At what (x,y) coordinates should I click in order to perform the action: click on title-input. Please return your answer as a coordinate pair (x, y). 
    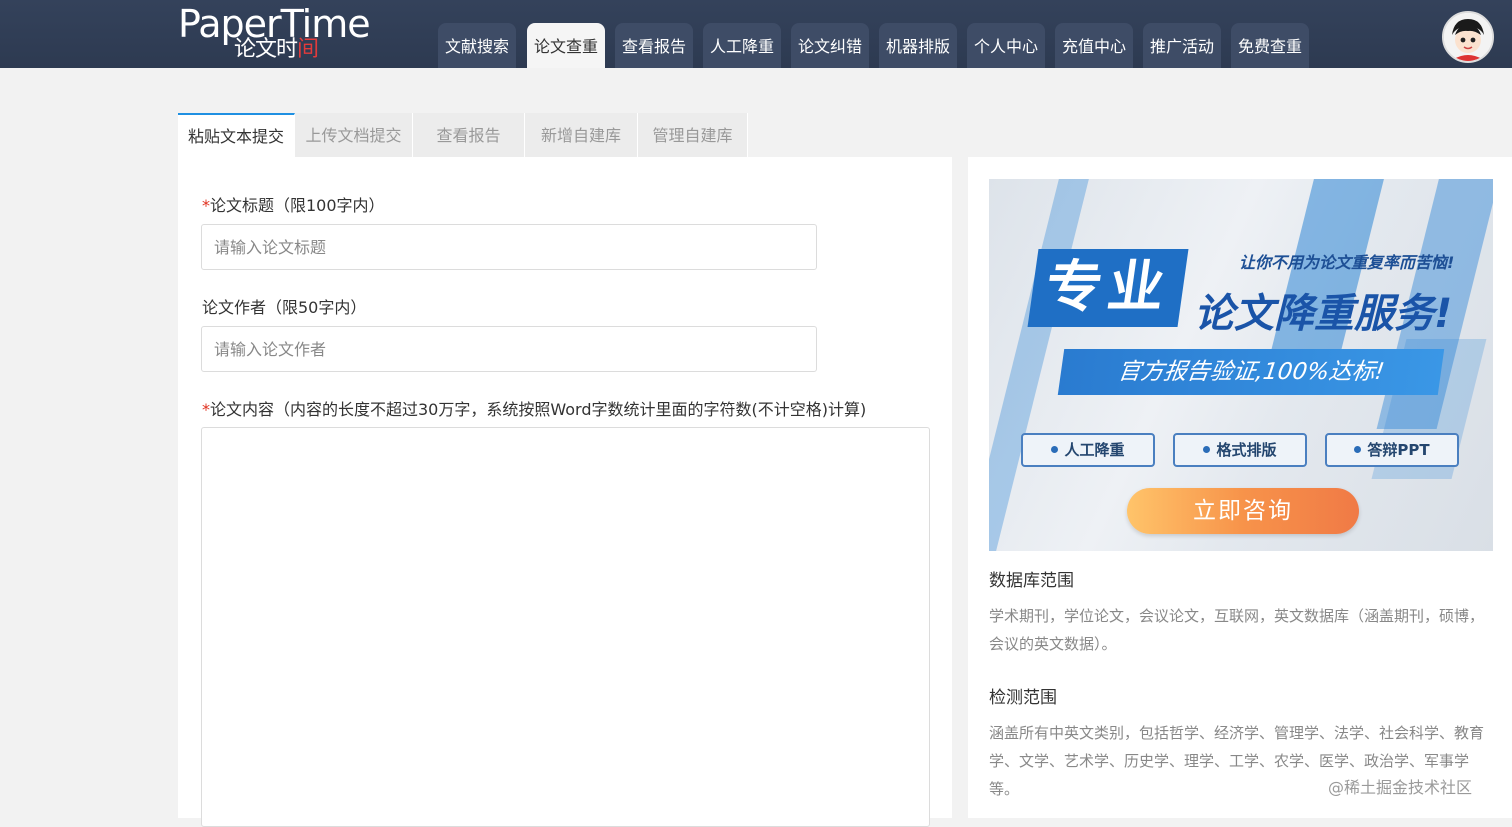
    Looking at the image, I should click on (509, 247).